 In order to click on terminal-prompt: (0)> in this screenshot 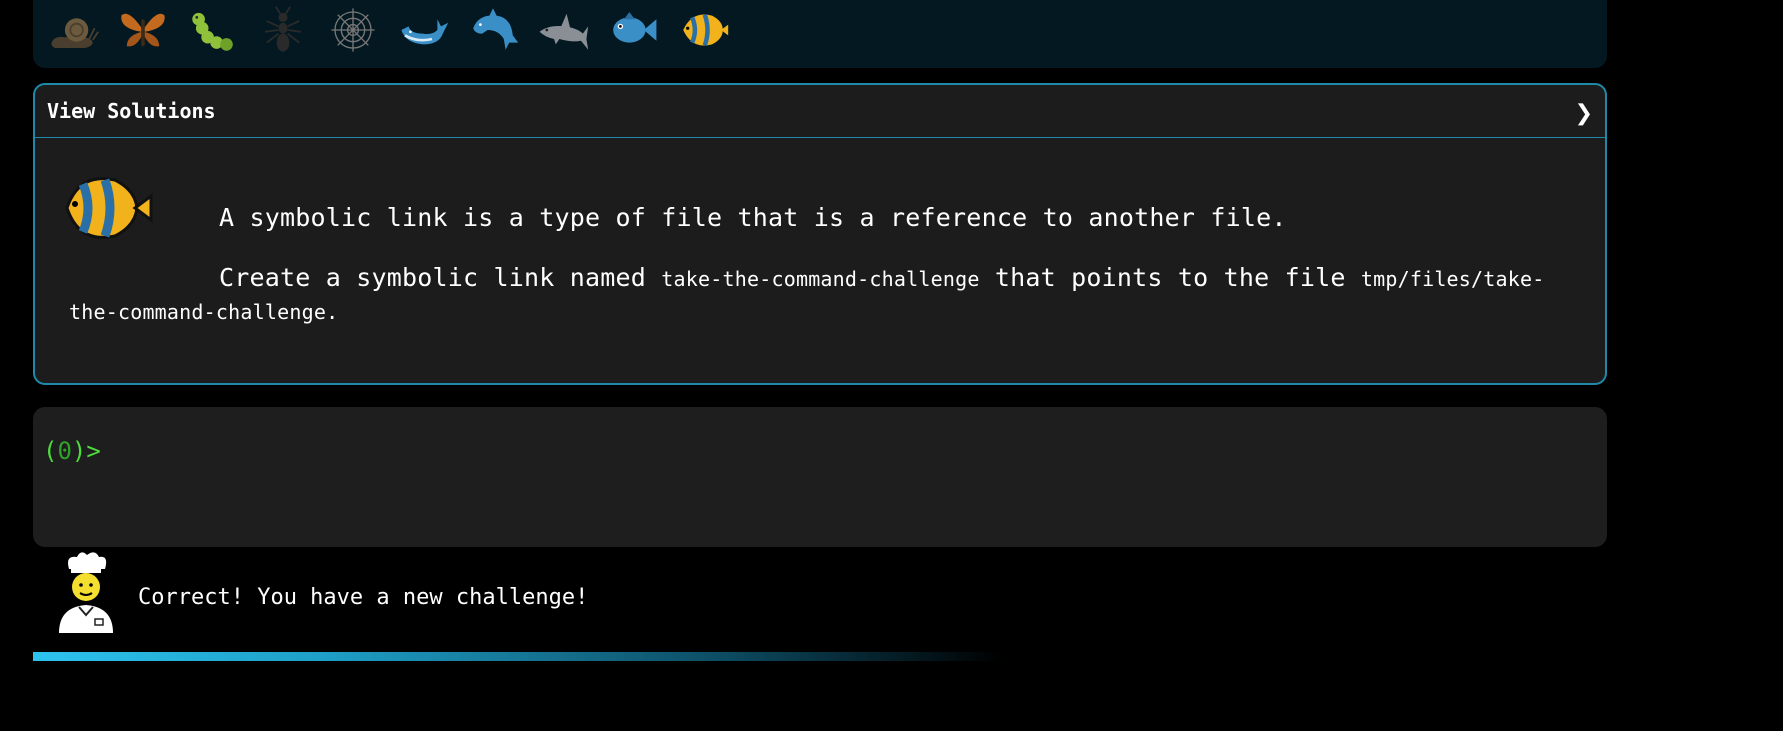, I will do `click(72, 451)`.